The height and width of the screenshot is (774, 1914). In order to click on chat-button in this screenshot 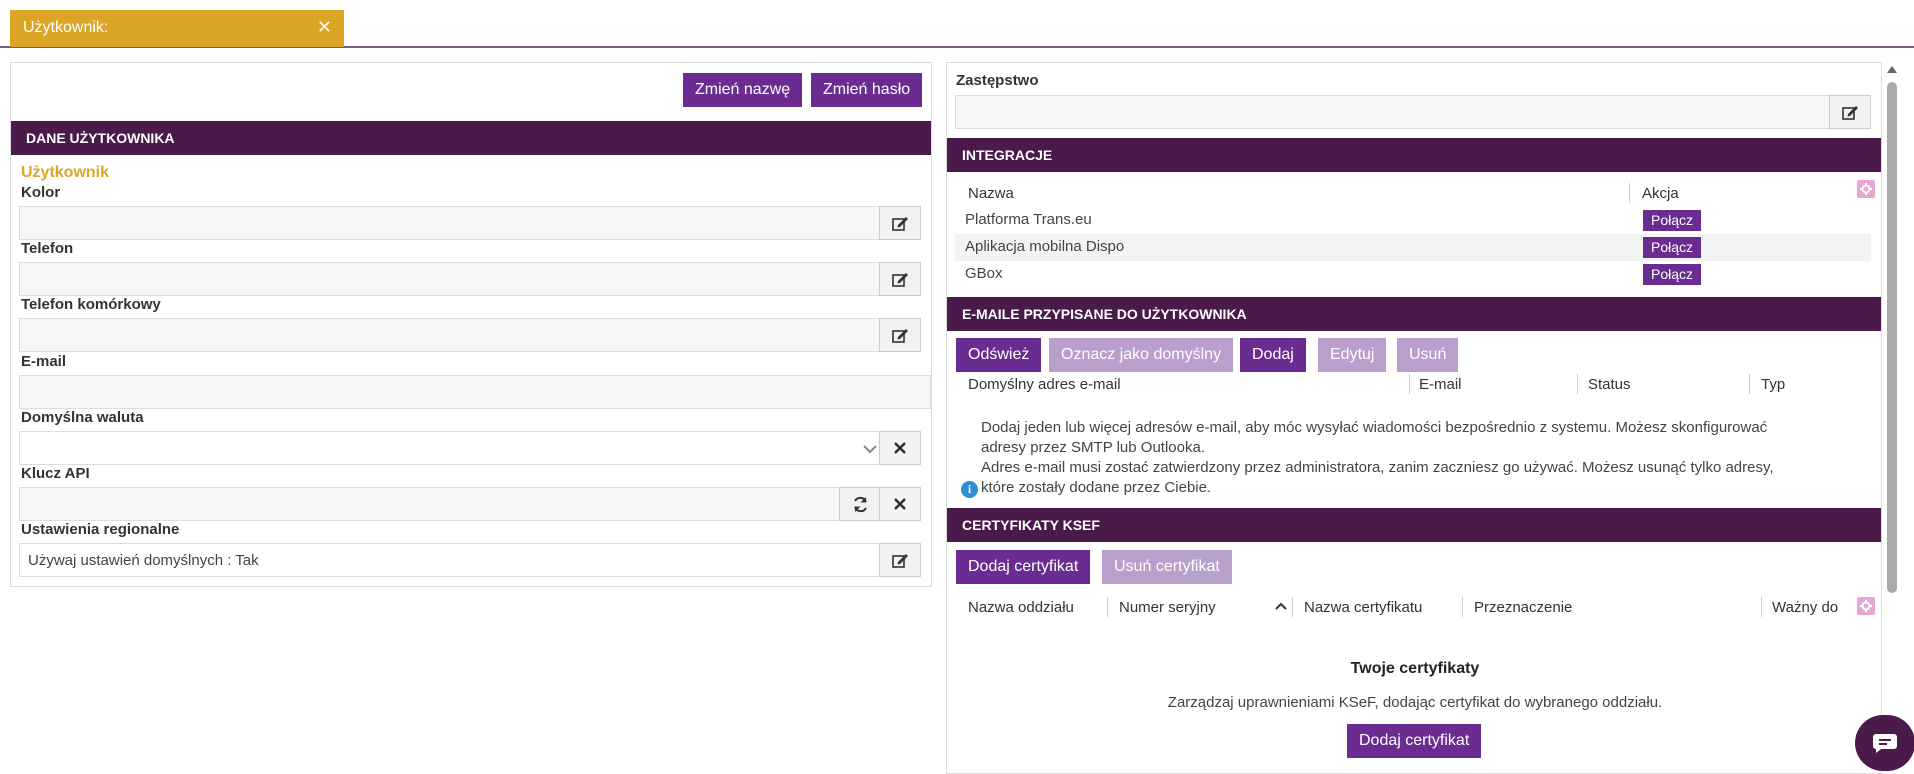, I will do `click(1884, 743)`.